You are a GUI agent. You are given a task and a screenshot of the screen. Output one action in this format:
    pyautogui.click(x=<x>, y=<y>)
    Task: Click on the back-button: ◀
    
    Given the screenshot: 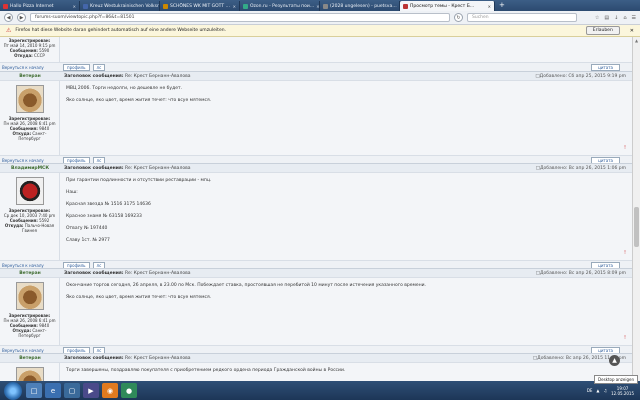 What is the action you would take?
    pyautogui.click(x=8, y=17)
    